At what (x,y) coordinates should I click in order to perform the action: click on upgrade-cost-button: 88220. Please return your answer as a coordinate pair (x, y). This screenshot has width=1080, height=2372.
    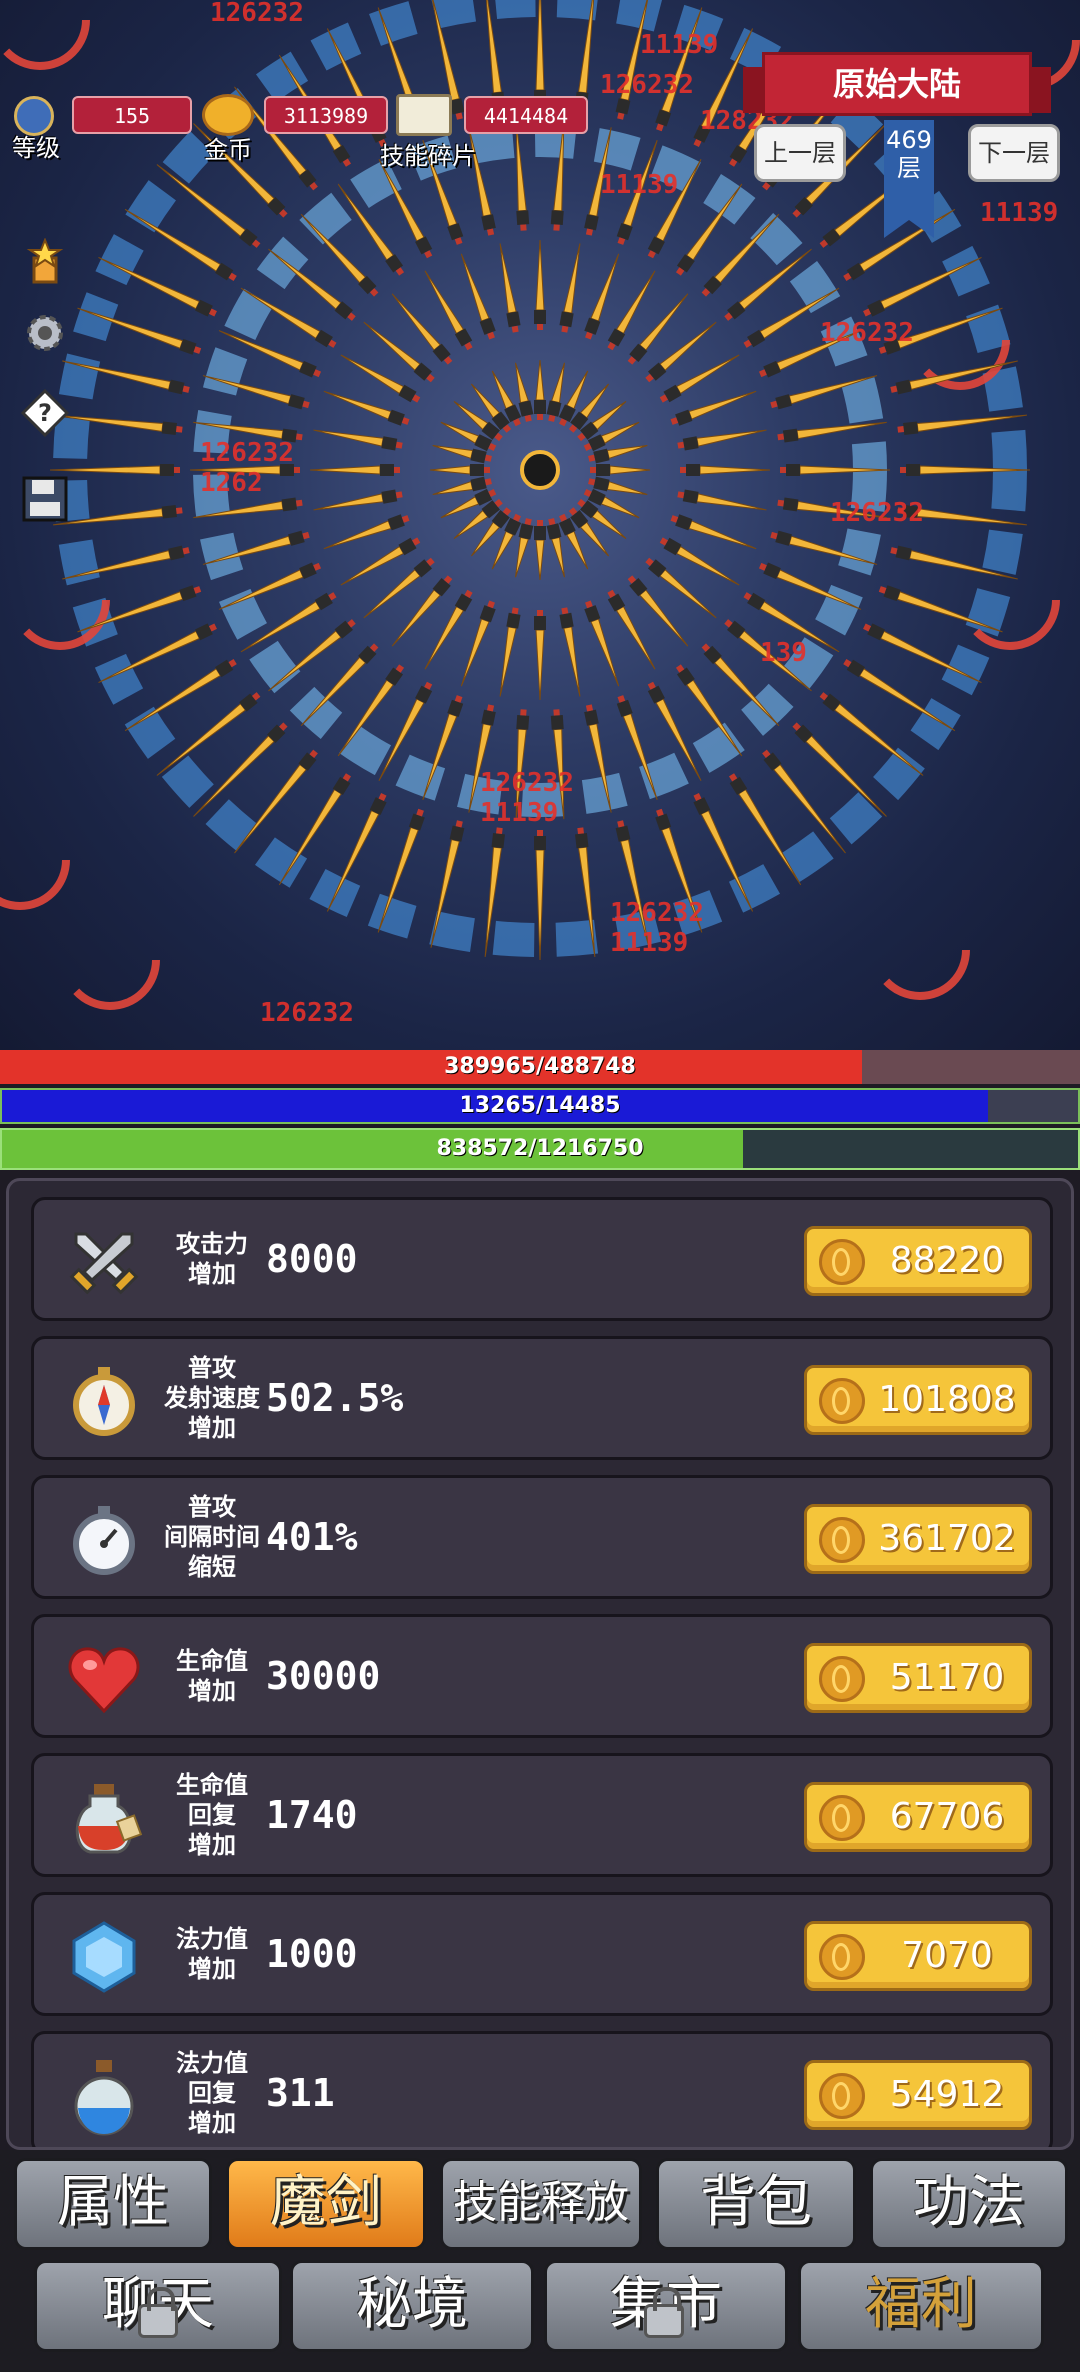
    Looking at the image, I should click on (918, 1261).